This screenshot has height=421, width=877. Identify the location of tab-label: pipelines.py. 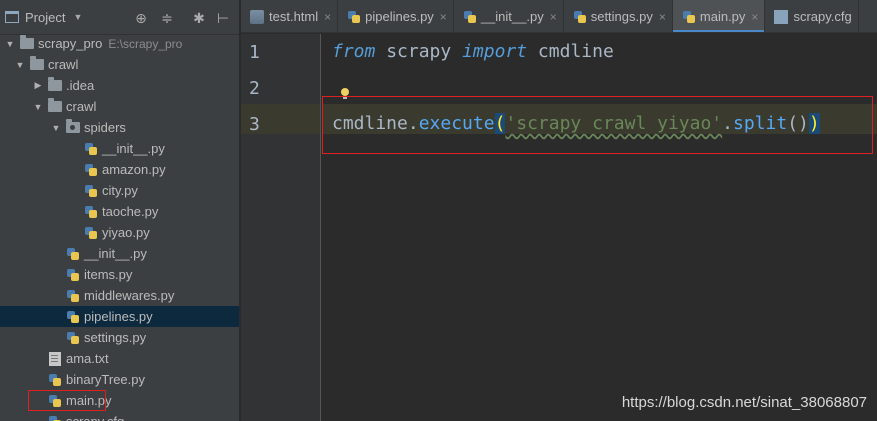
(399, 16).